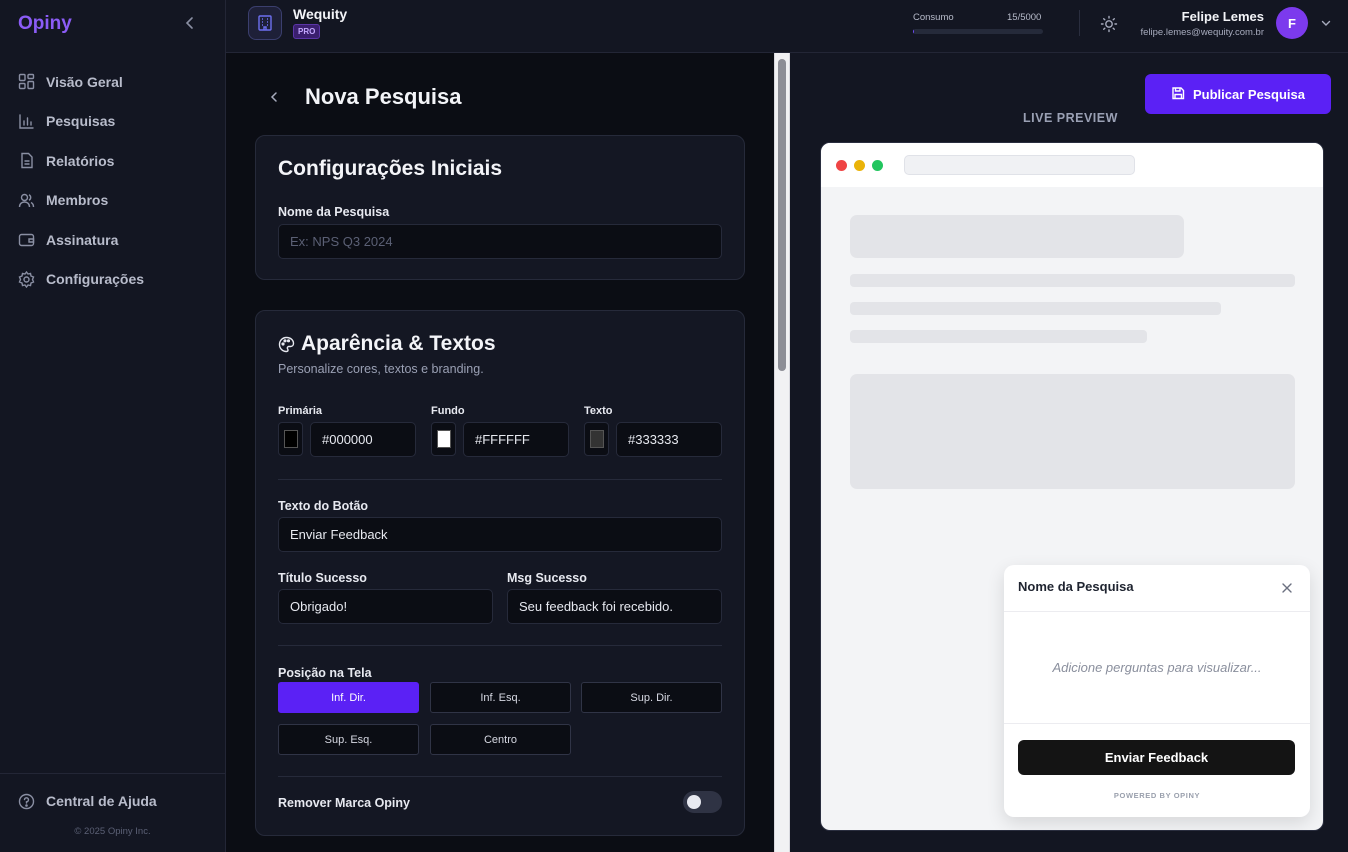 Image resolution: width=1348 pixels, height=852 pixels. I want to click on live-preview-label: LIVE PREVIEW, so click(1070, 118).